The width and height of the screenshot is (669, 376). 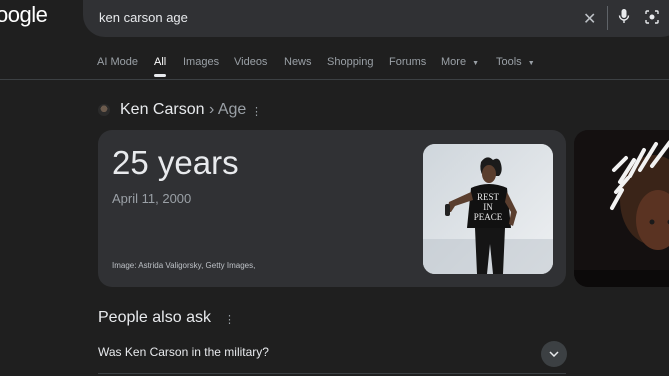 I want to click on close-icon: ✕, so click(x=589, y=19).